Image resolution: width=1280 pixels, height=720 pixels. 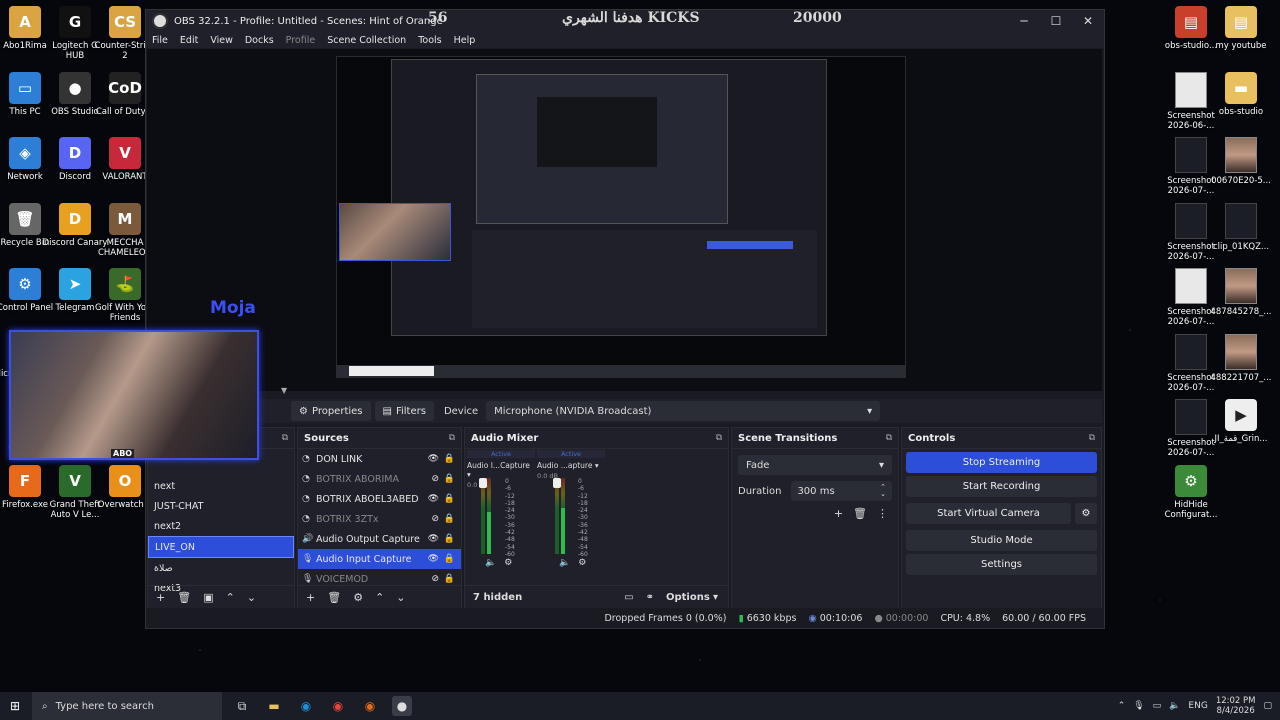 I want to click on chevron-up-icon: ⌃, so click(x=1122, y=706).